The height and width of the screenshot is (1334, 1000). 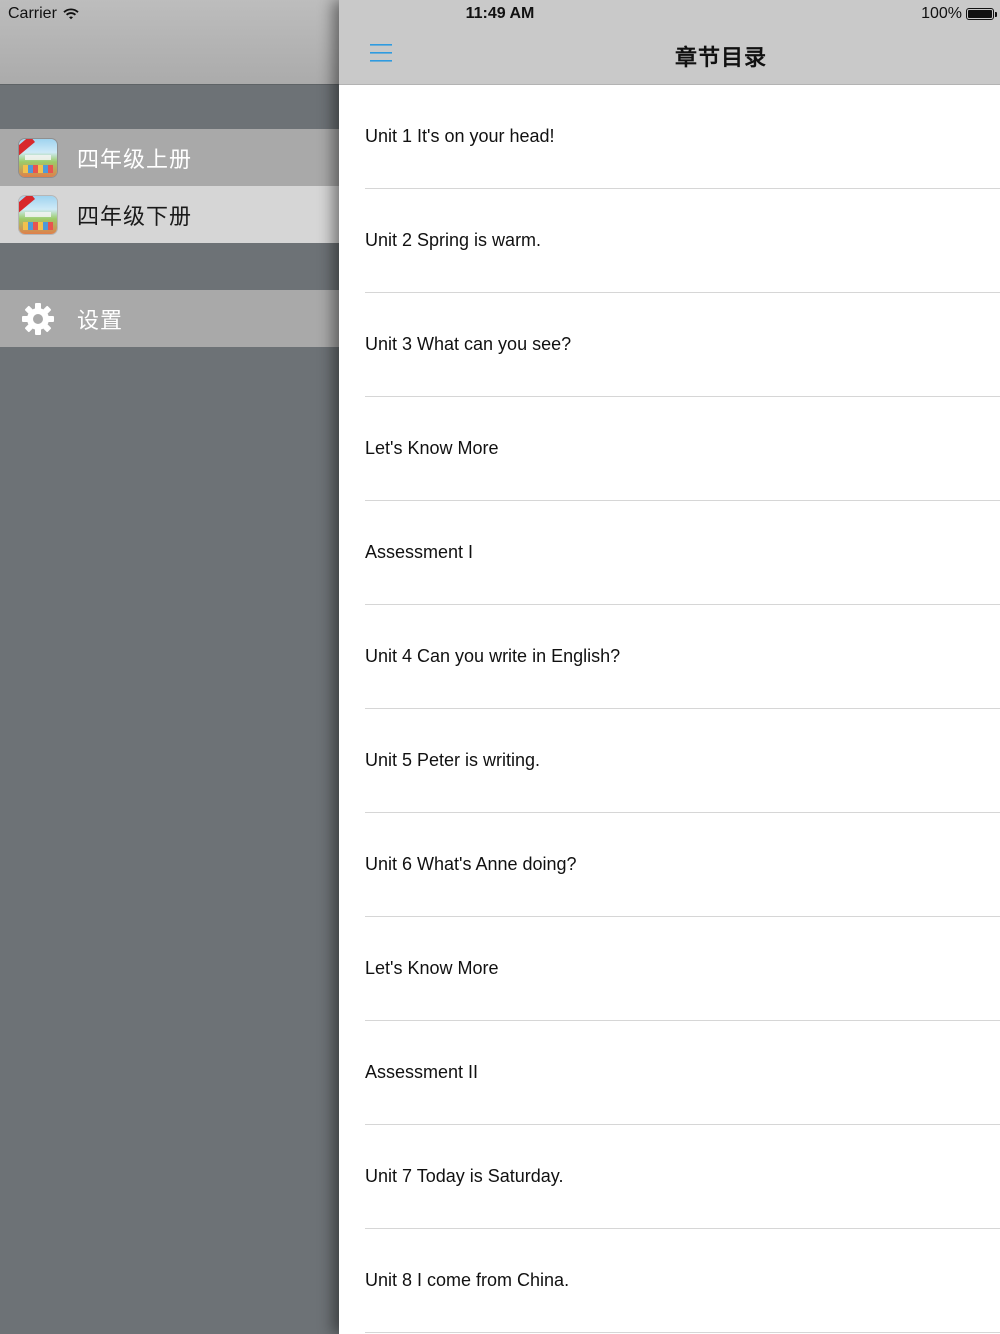 What do you see at coordinates (419, 552) in the screenshot?
I see `chapter-title: Assessment I` at bounding box center [419, 552].